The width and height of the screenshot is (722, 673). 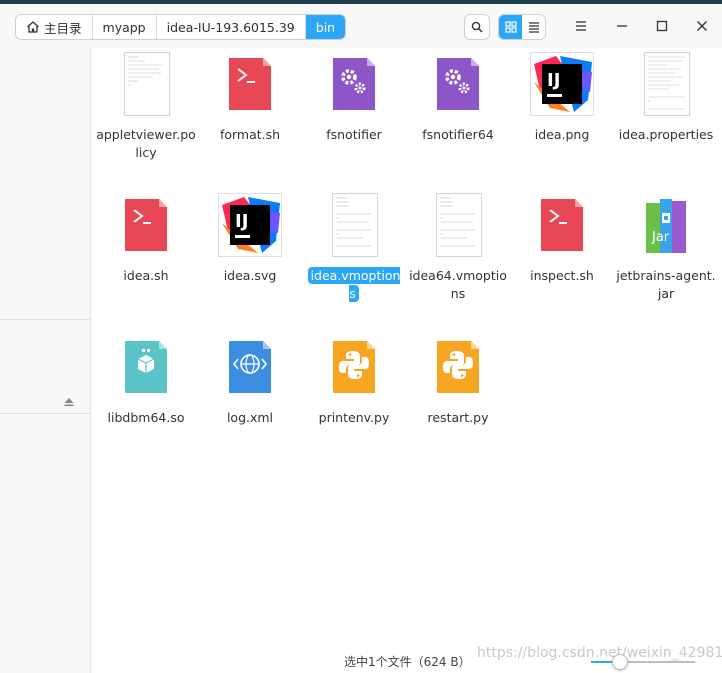 I want to click on shared-library-icon, so click(x=146, y=367).